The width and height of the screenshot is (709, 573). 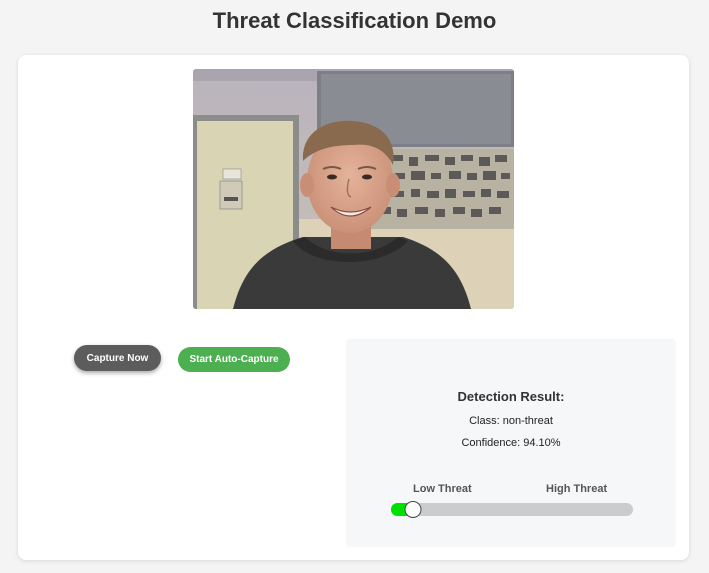 I want to click on high-threat-label: High Threat, so click(x=577, y=489).